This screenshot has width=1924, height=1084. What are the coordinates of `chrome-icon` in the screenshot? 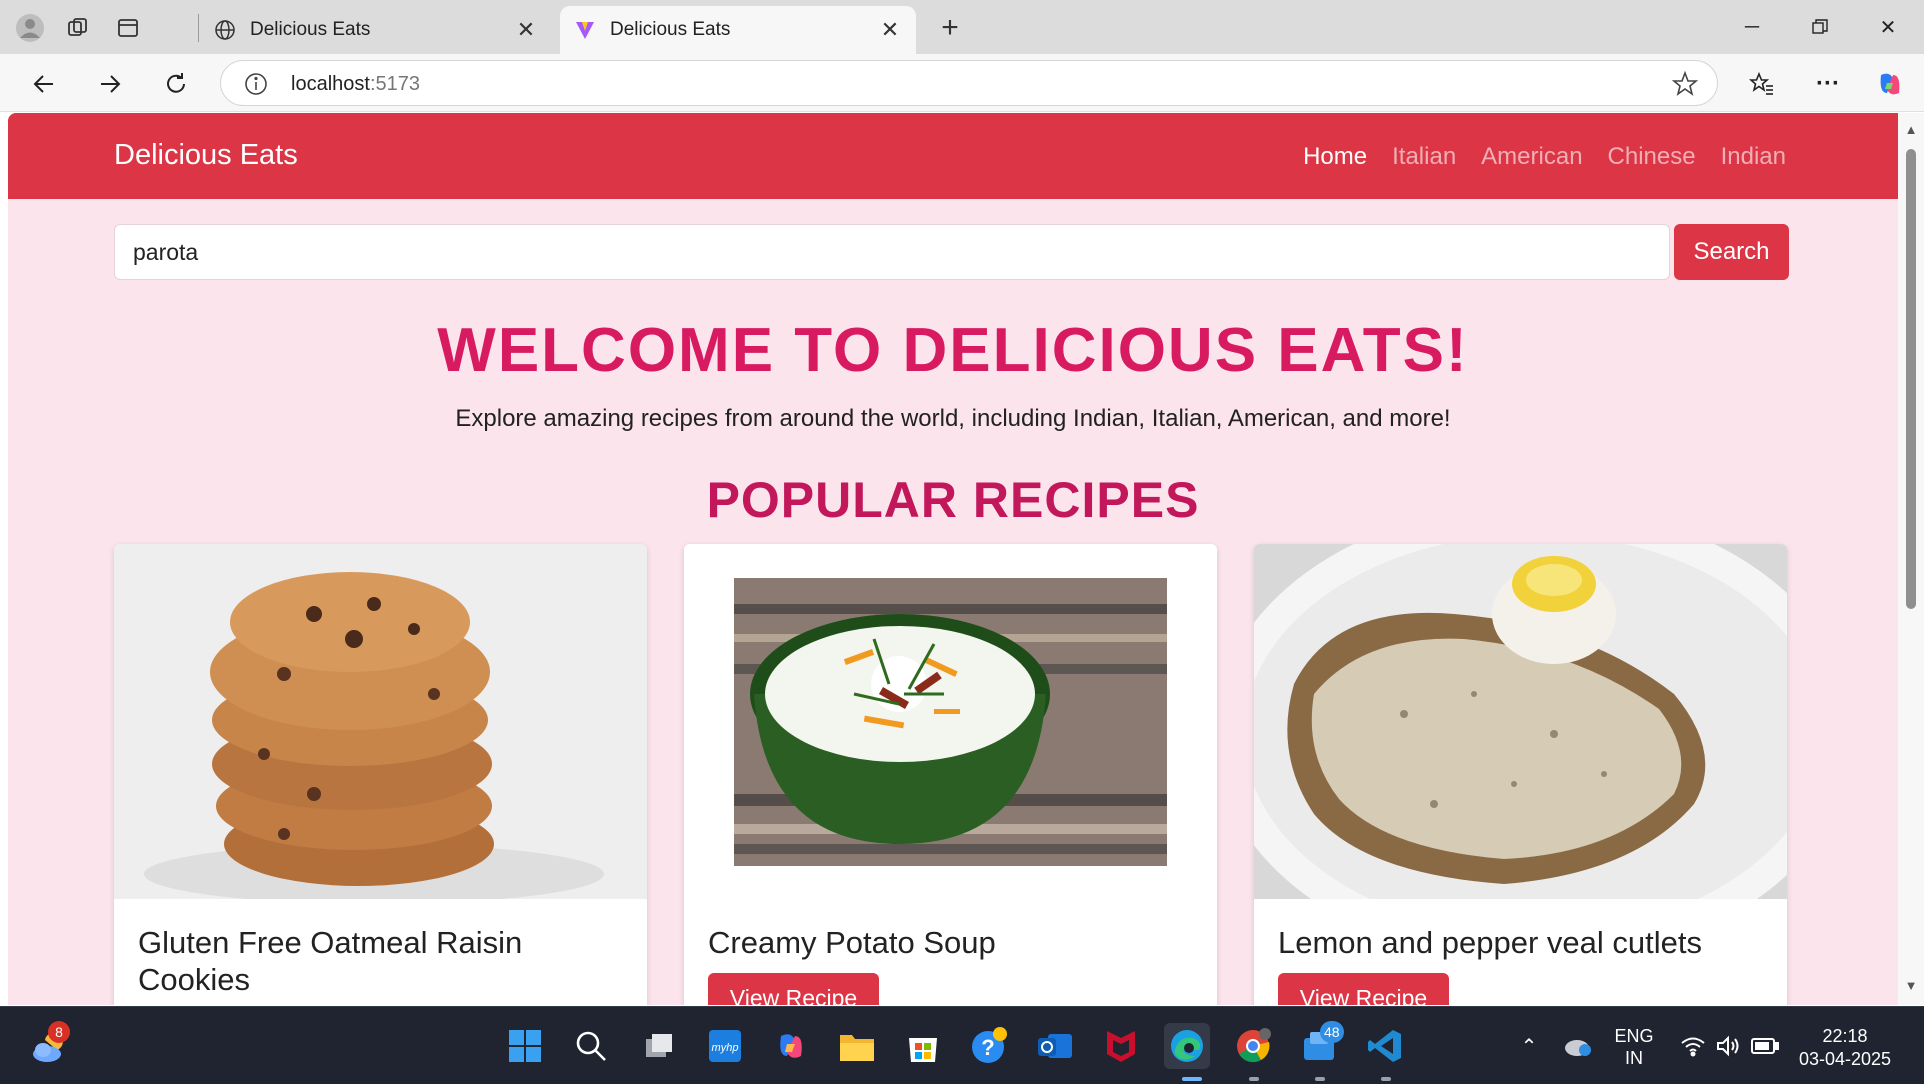 It's located at (1253, 1046).